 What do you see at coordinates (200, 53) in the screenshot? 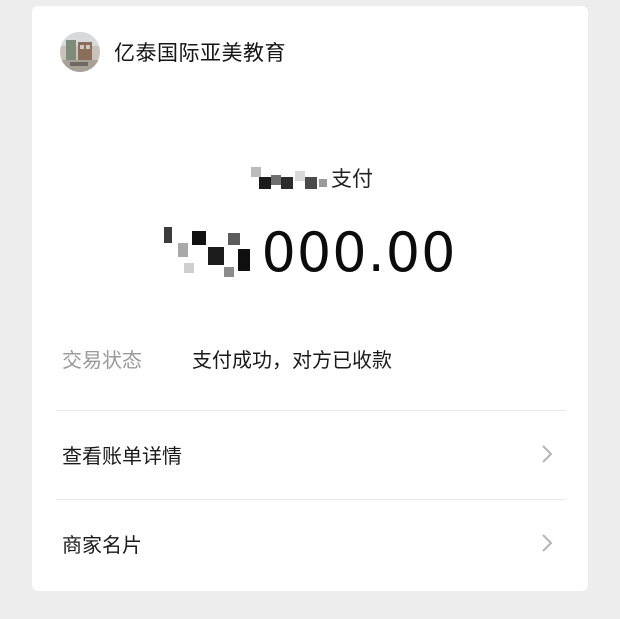
I see `merchant-name: 亿泰国际亚美教育` at bounding box center [200, 53].